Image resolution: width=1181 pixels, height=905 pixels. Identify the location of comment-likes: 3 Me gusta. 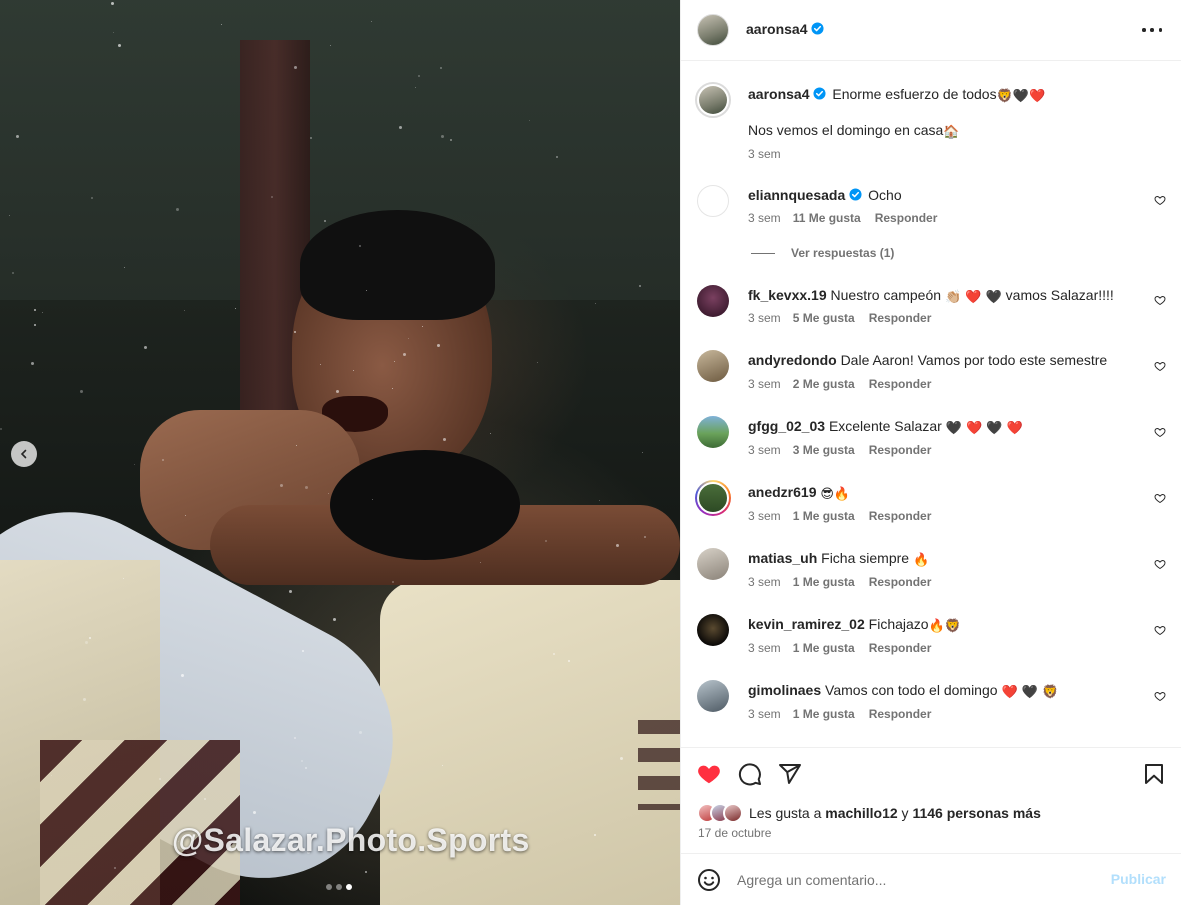
(824, 450).